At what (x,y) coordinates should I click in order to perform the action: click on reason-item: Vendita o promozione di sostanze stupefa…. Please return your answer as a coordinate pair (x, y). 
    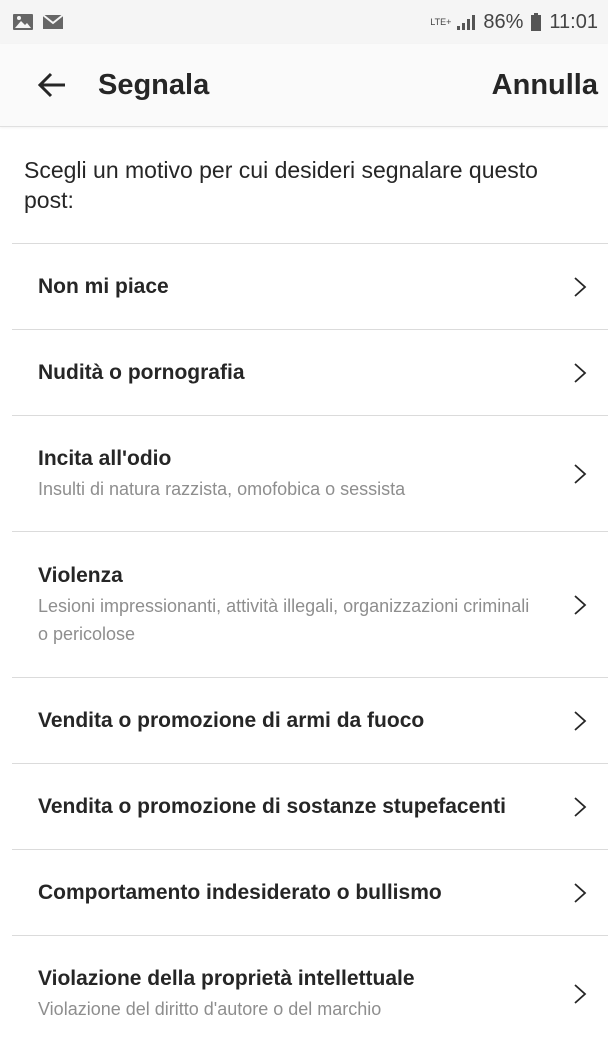
    Looking at the image, I should click on (310, 807).